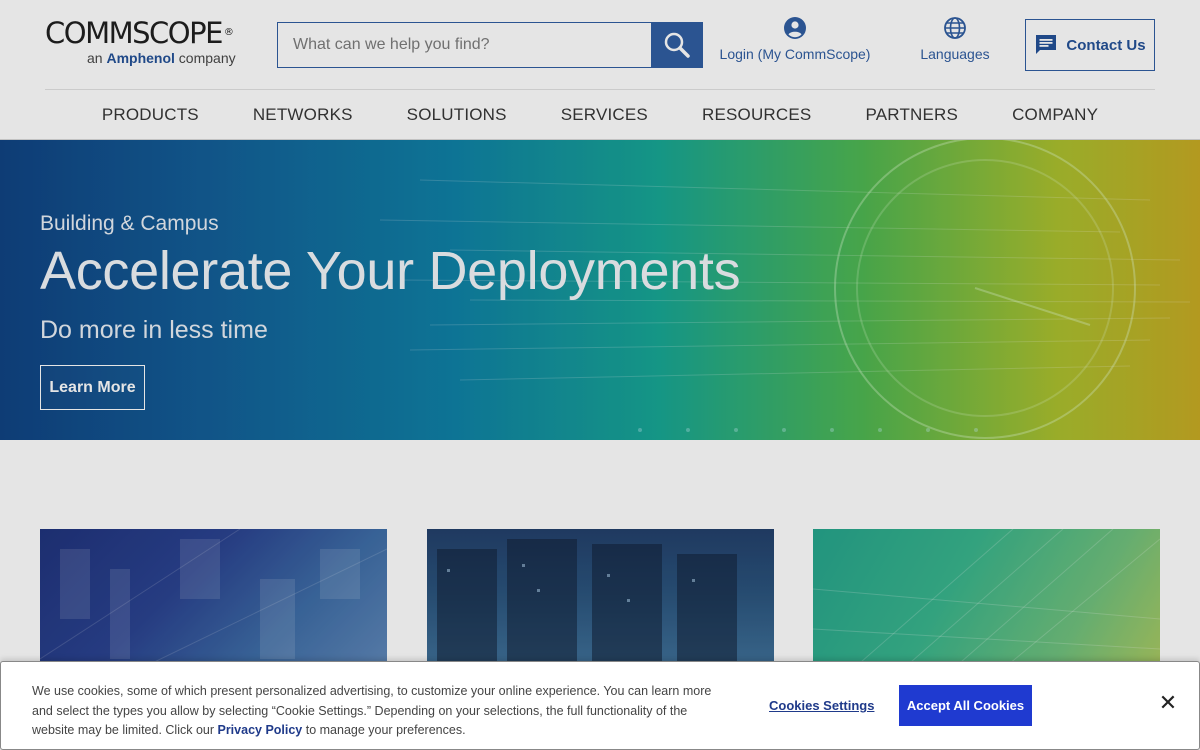  Describe the element at coordinates (1046, 44) in the screenshot. I see `chat-icon` at that location.